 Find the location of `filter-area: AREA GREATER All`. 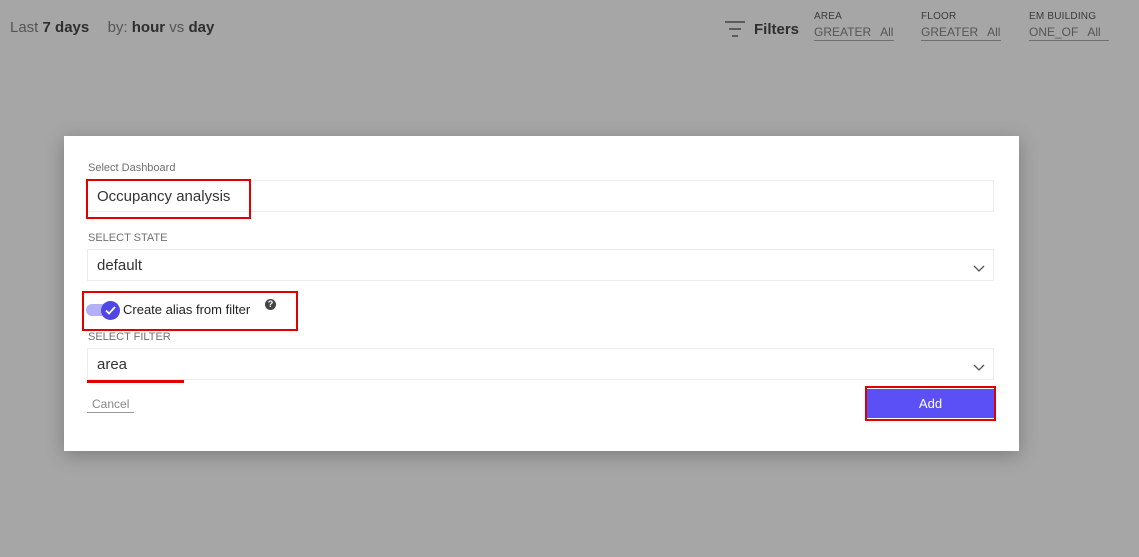

filter-area: AREA GREATER All is located at coordinates (854, 26).